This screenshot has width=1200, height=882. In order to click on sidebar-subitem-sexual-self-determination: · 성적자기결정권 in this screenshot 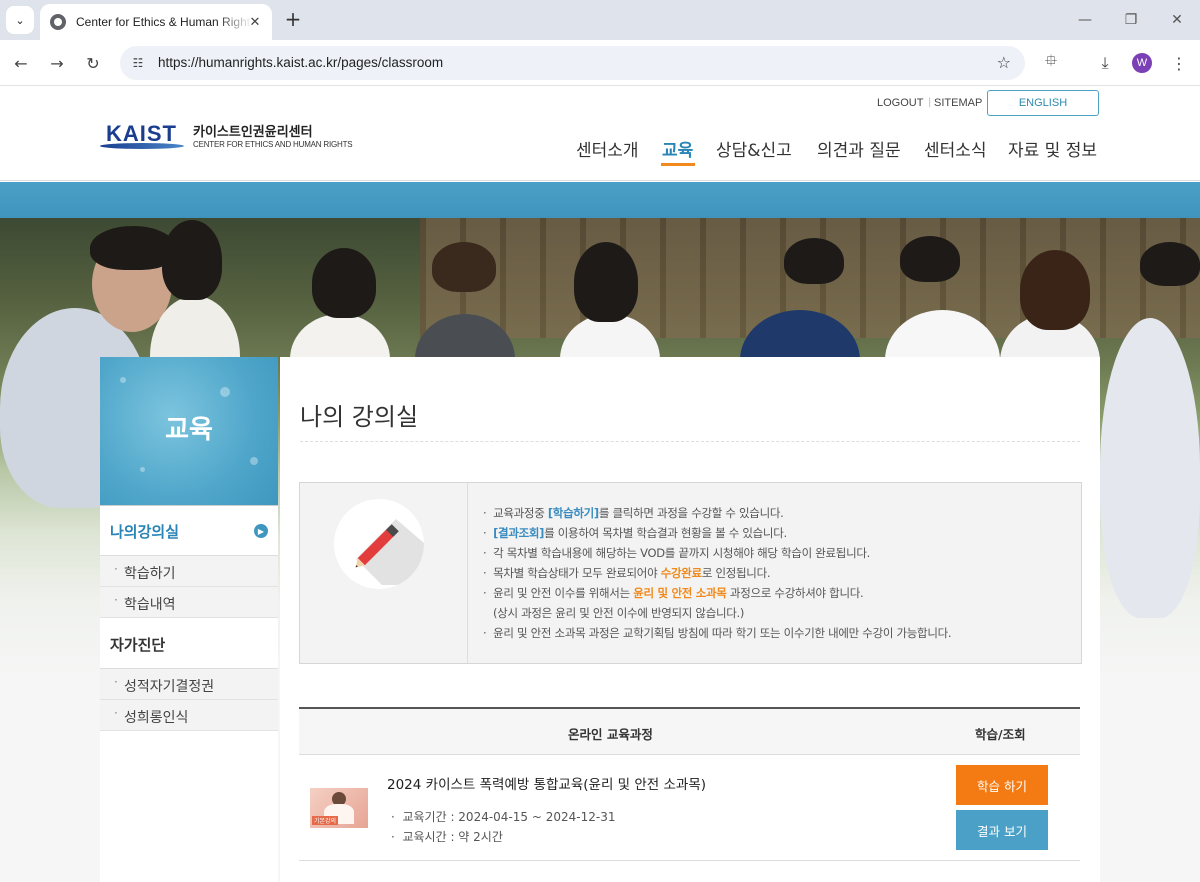, I will do `click(189, 684)`.